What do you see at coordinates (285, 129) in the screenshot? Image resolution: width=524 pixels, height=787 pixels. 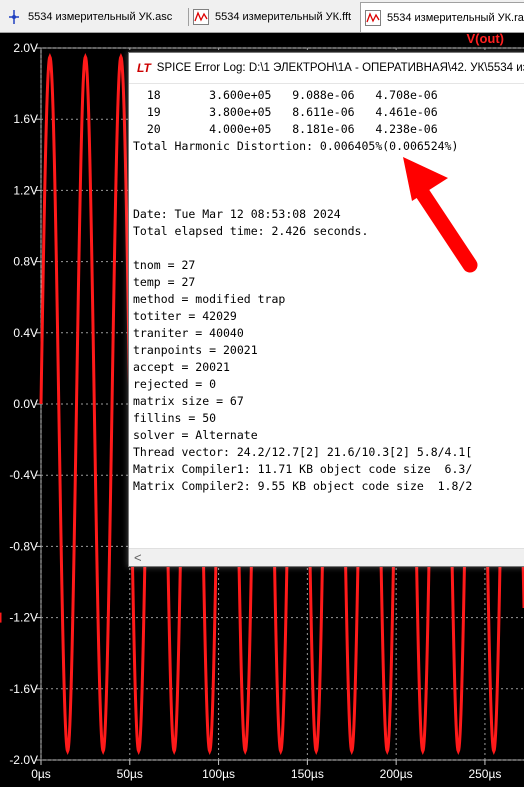 I see `log-line: 20 4.000e+05 8.181e-06 4.238e-06` at bounding box center [285, 129].